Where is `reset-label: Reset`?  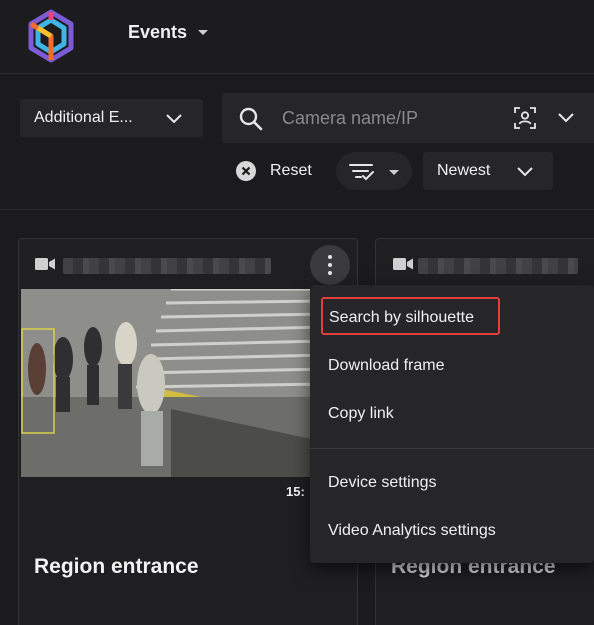
reset-label: Reset is located at coordinates (291, 170).